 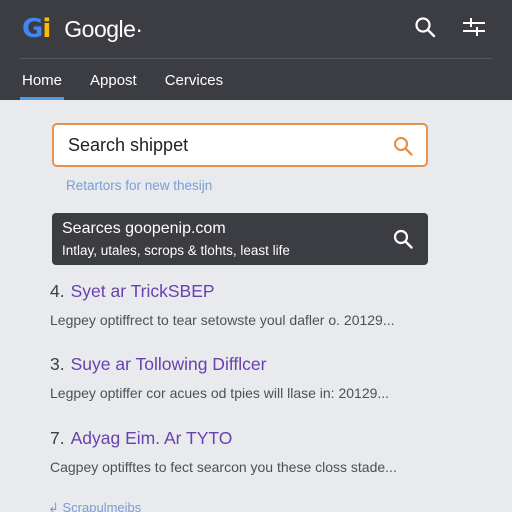 What do you see at coordinates (144, 228) in the screenshot?
I see `suggestion-title: Searces goopenip.com` at bounding box center [144, 228].